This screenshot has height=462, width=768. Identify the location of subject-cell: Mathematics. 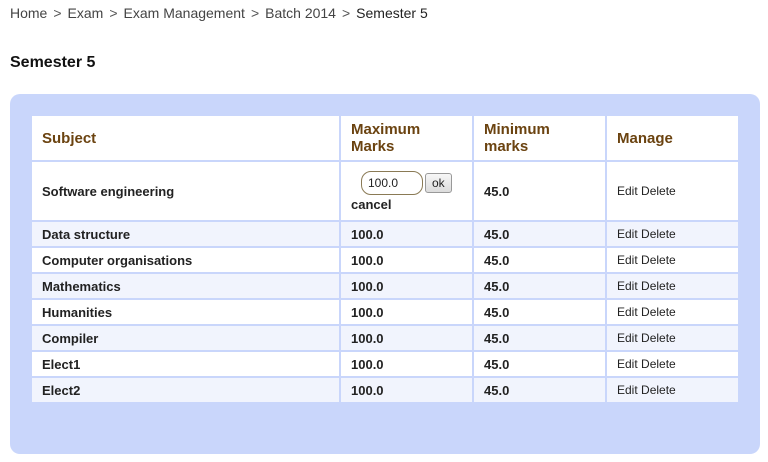
(185, 286).